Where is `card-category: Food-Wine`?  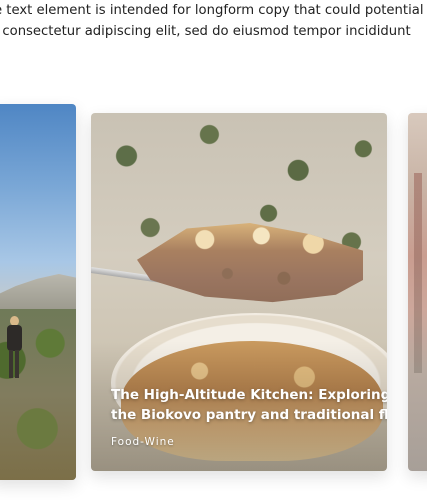
card-category: Food-Wine is located at coordinates (143, 442).